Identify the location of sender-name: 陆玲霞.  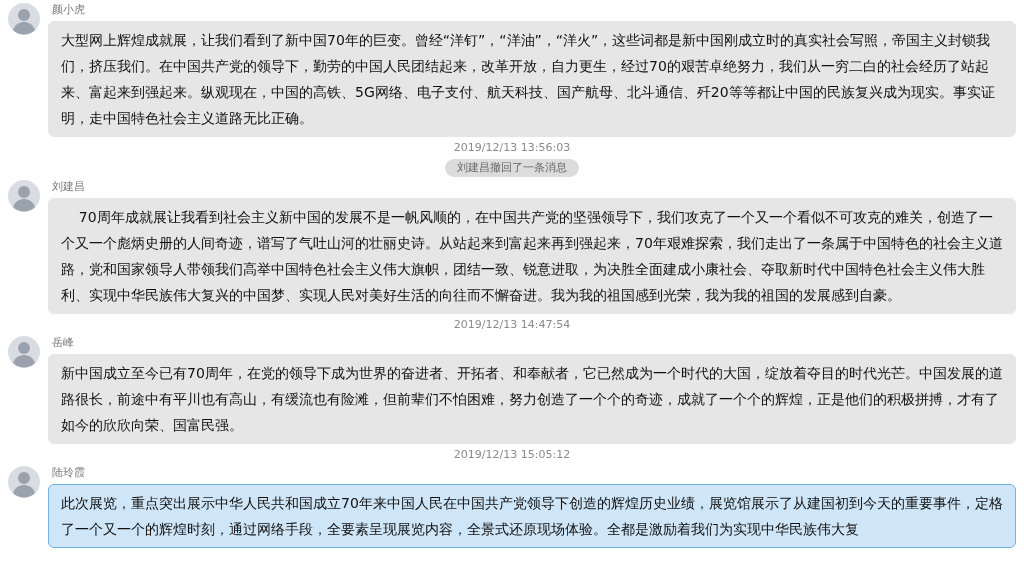
(69, 473).